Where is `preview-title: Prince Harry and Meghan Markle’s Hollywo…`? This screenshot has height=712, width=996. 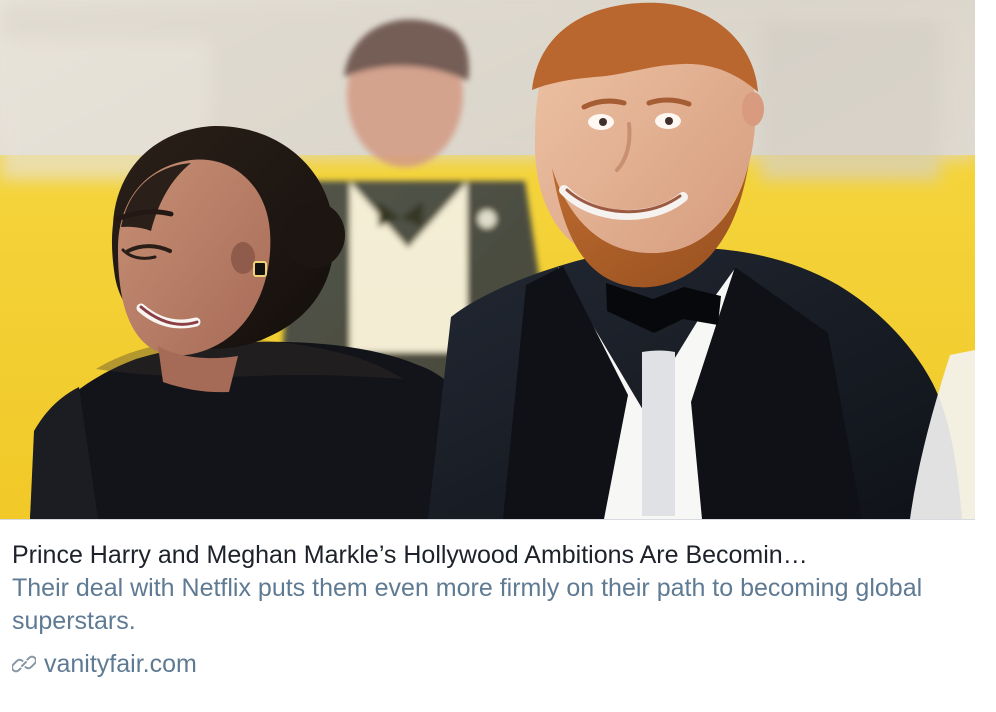
preview-title: Prince Harry and Meghan Markle’s Hollywo… is located at coordinates (498, 555).